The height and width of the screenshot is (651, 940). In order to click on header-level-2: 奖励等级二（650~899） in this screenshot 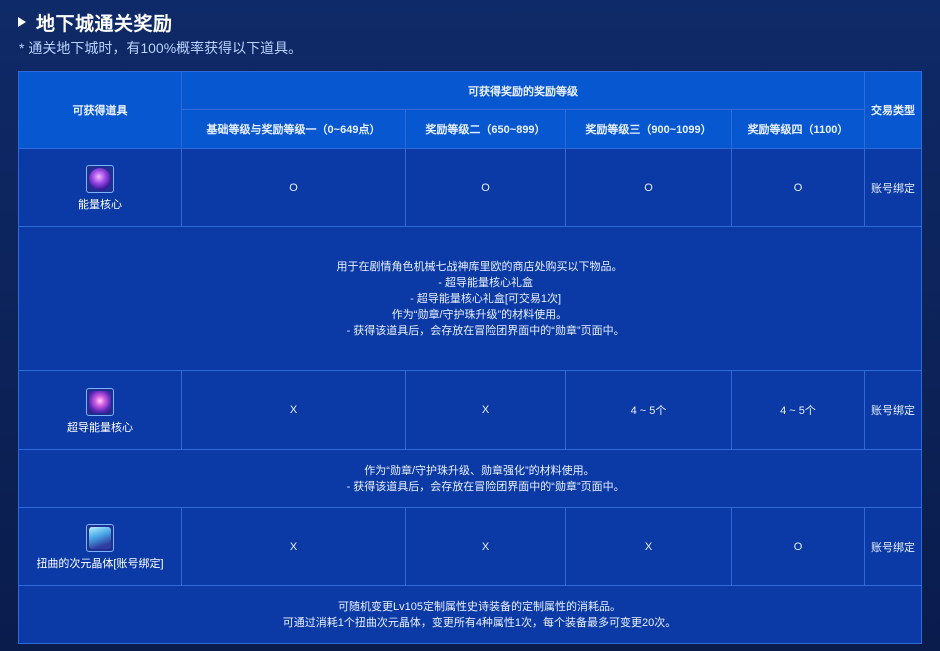, I will do `click(485, 129)`.